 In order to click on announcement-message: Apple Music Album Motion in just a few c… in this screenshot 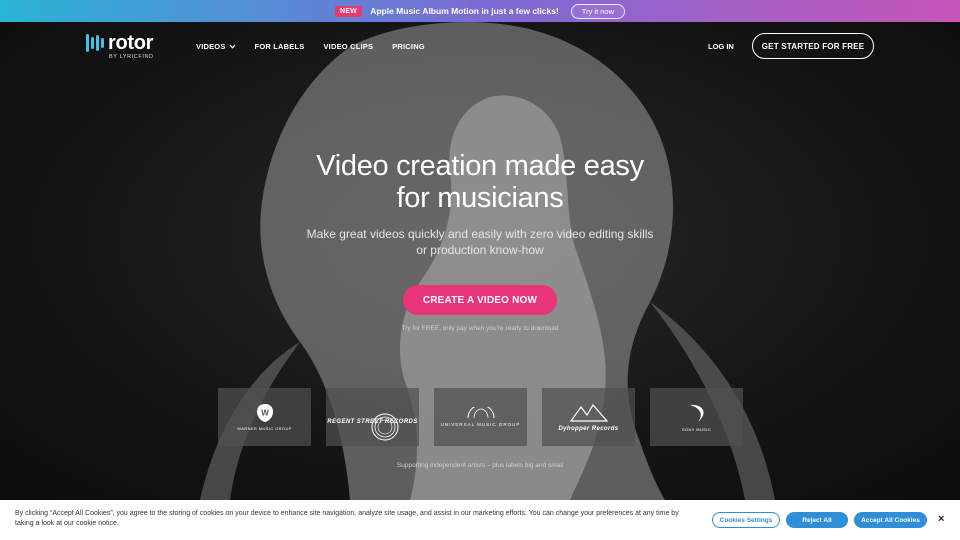, I will do `click(464, 11)`.